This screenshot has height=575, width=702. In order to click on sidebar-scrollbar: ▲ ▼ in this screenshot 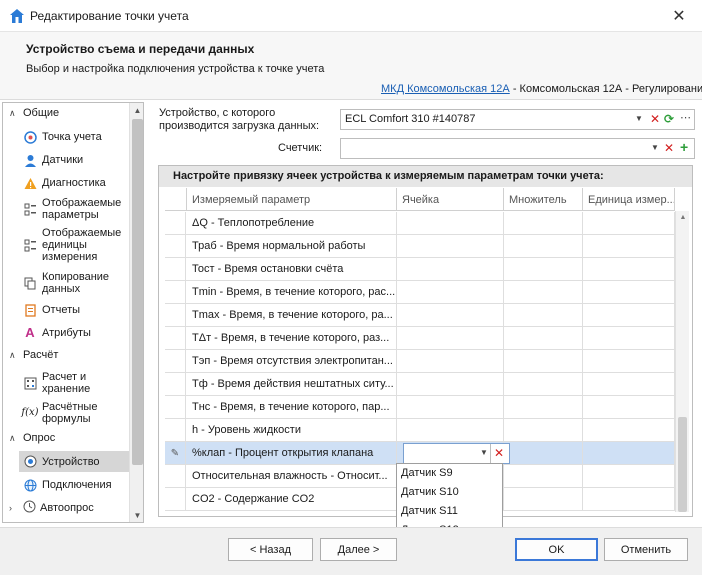, I will do `click(136, 312)`.